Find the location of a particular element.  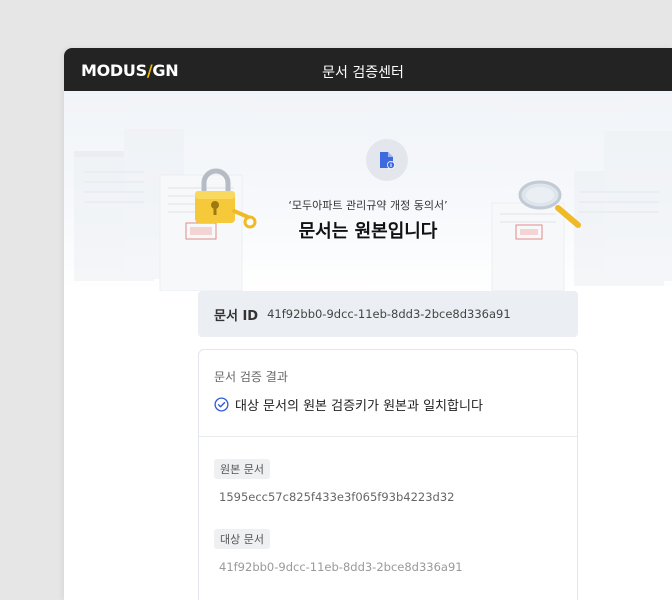

page-header-title: 문서 검증센터 is located at coordinates (363, 73).